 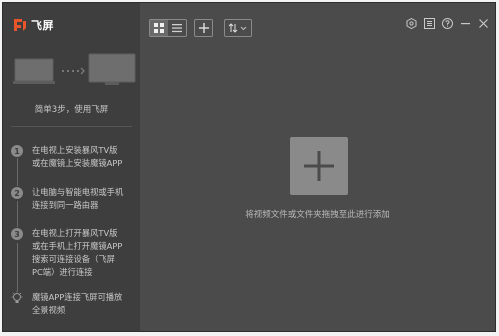 I want to click on step-text-line: 连接到同一路由器, so click(x=65, y=205).